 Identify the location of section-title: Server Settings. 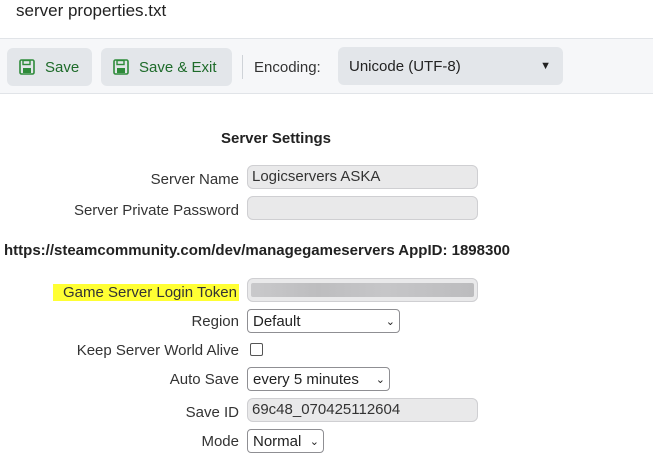
(276, 138).